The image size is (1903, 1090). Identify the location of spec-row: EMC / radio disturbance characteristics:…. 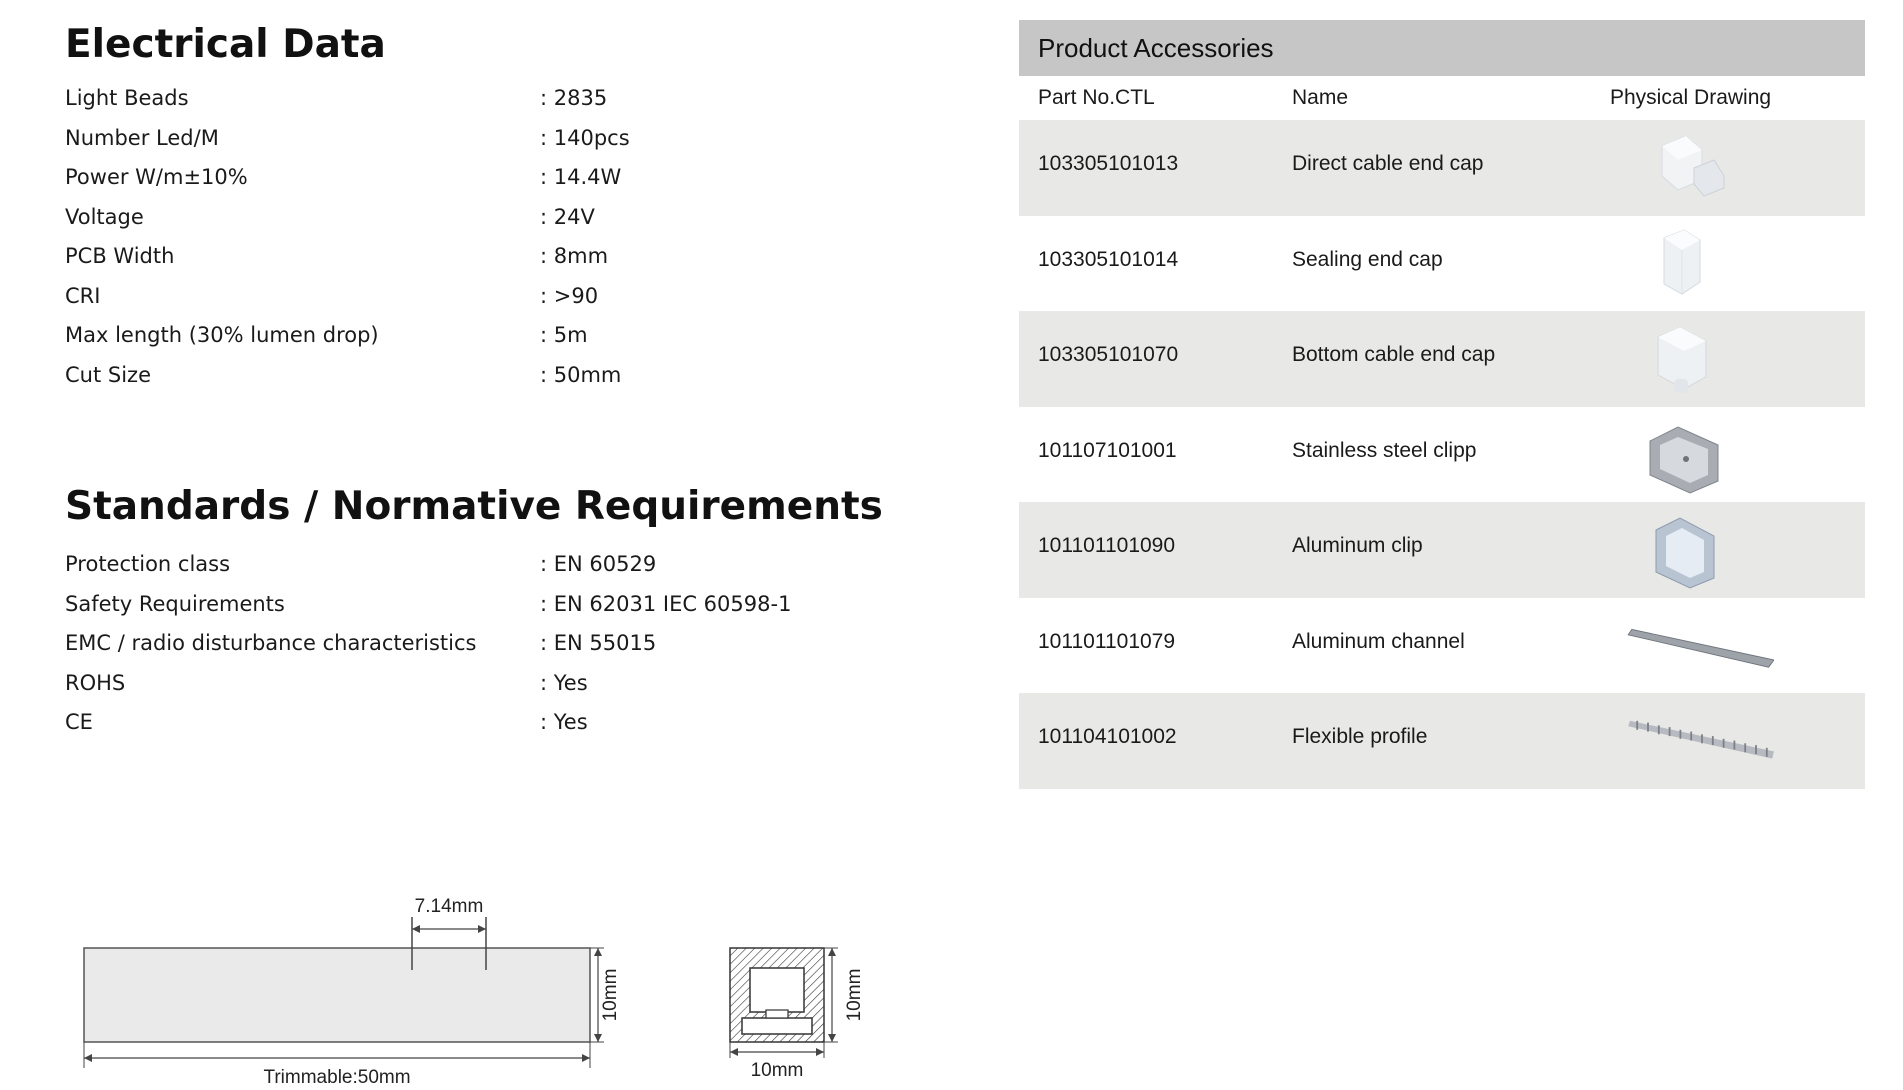
(475, 643).